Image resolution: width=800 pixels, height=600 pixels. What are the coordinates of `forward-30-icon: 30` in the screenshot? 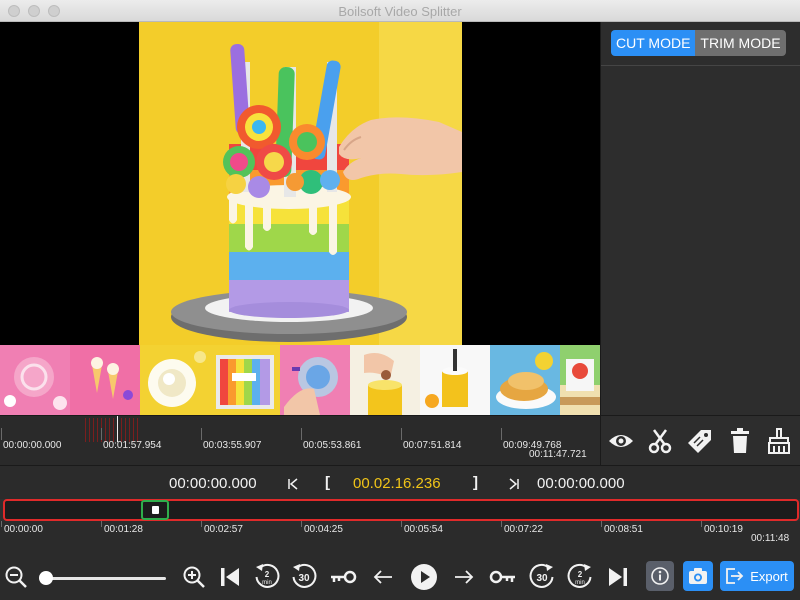 It's located at (541, 575).